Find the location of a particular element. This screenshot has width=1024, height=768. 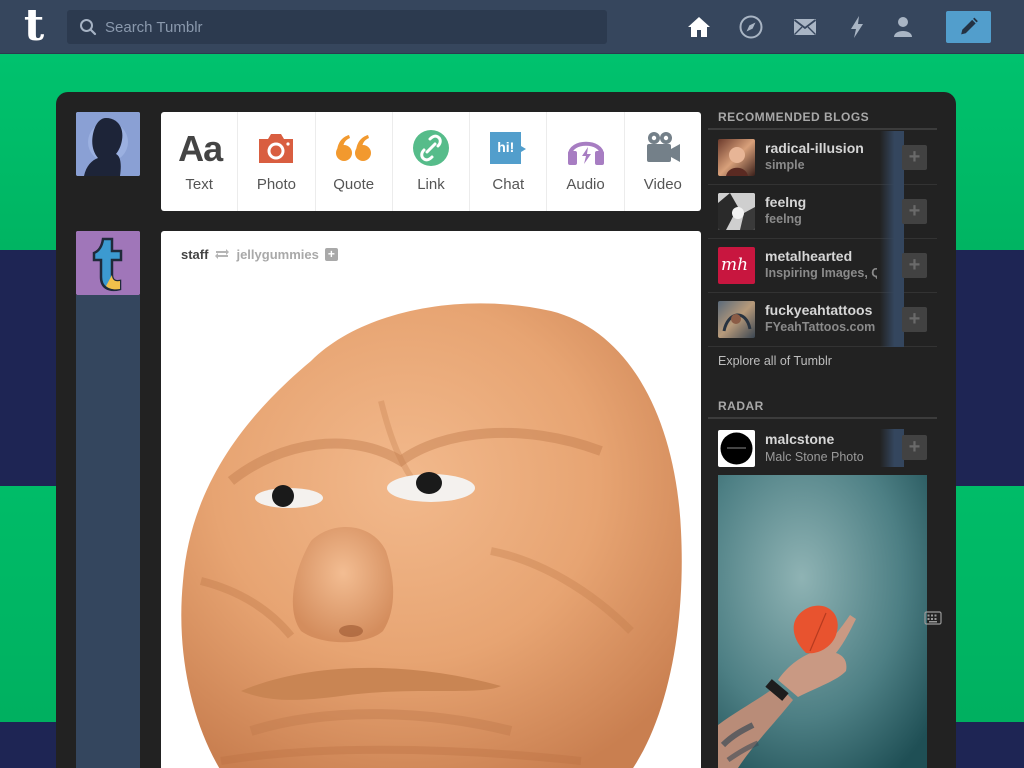

video-camera-icon is located at coordinates (663, 147).